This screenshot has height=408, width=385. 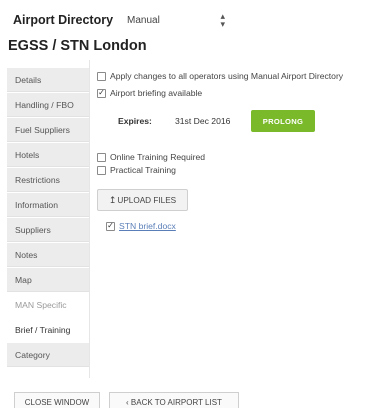 What do you see at coordinates (156, 93) in the screenshot?
I see `briefing-label: Airport briefing available` at bounding box center [156, 93].